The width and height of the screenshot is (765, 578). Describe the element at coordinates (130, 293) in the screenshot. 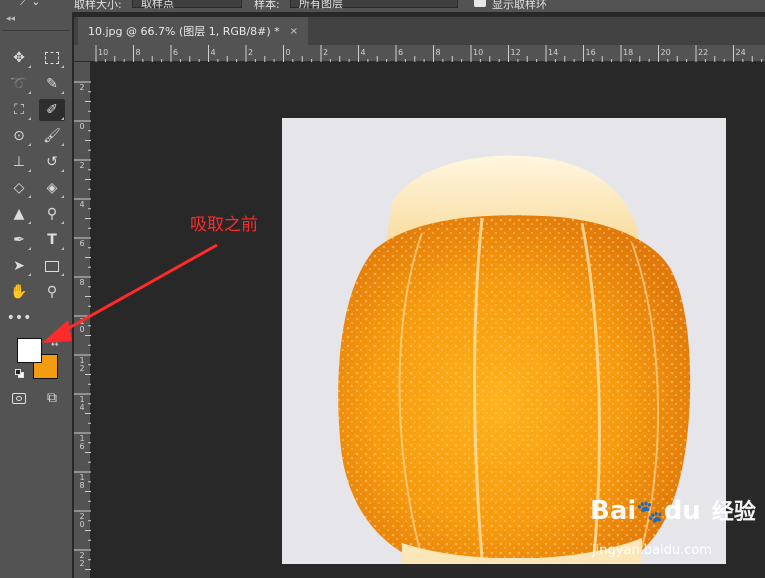

I see `annotation-arrow` at that location.